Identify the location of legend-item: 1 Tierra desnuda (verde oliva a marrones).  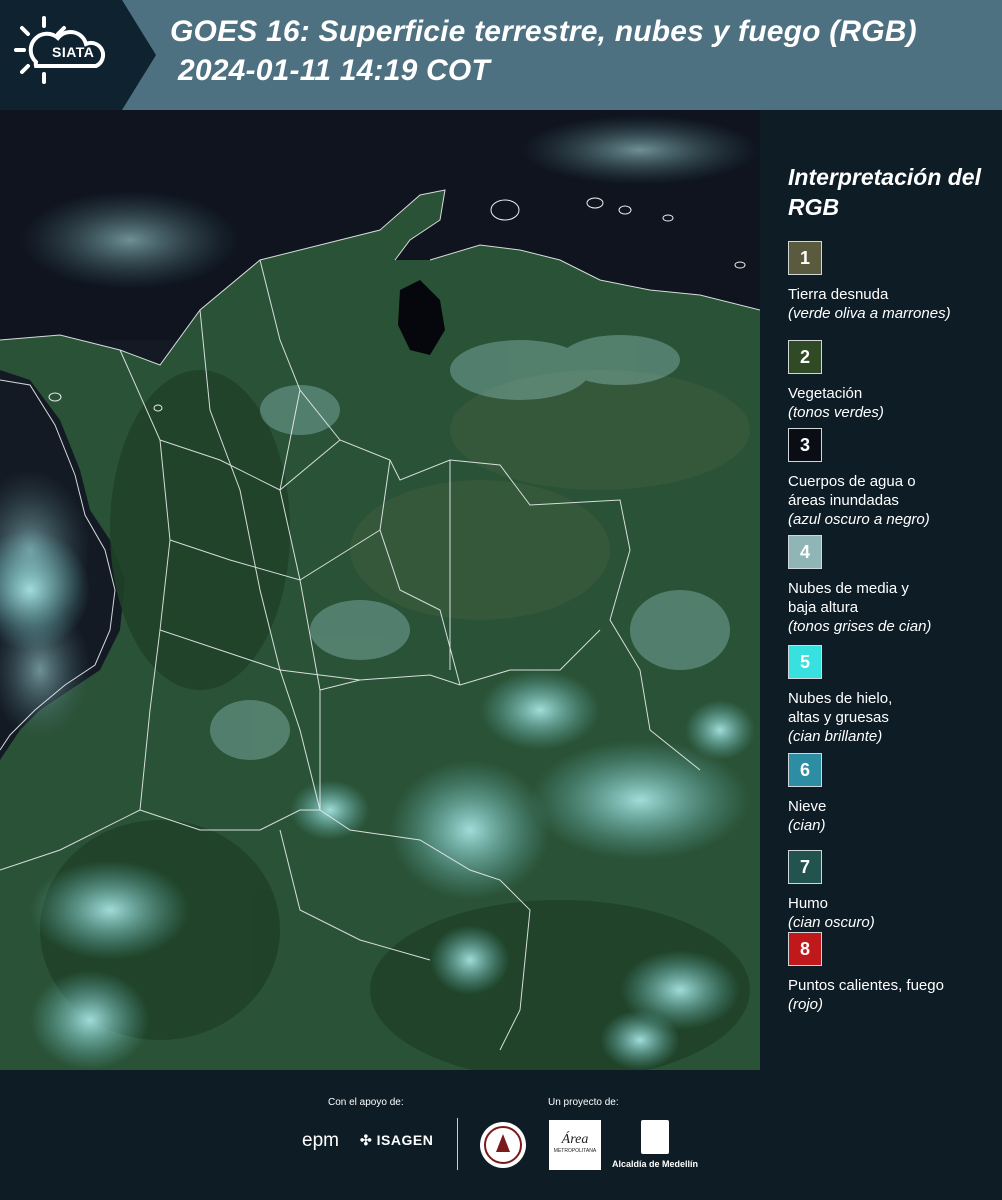
(893, 282).